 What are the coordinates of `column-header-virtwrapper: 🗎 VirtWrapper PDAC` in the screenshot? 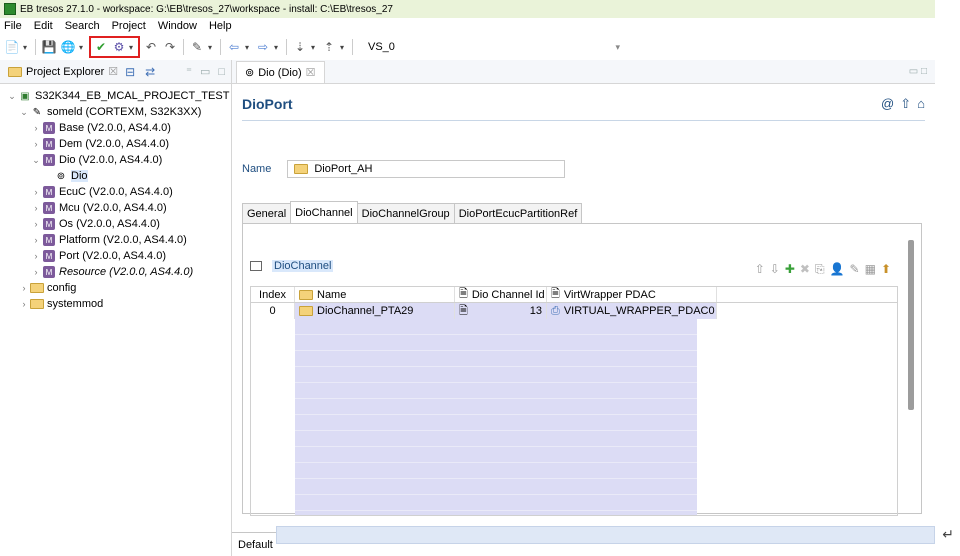 It's located at (632, 294).